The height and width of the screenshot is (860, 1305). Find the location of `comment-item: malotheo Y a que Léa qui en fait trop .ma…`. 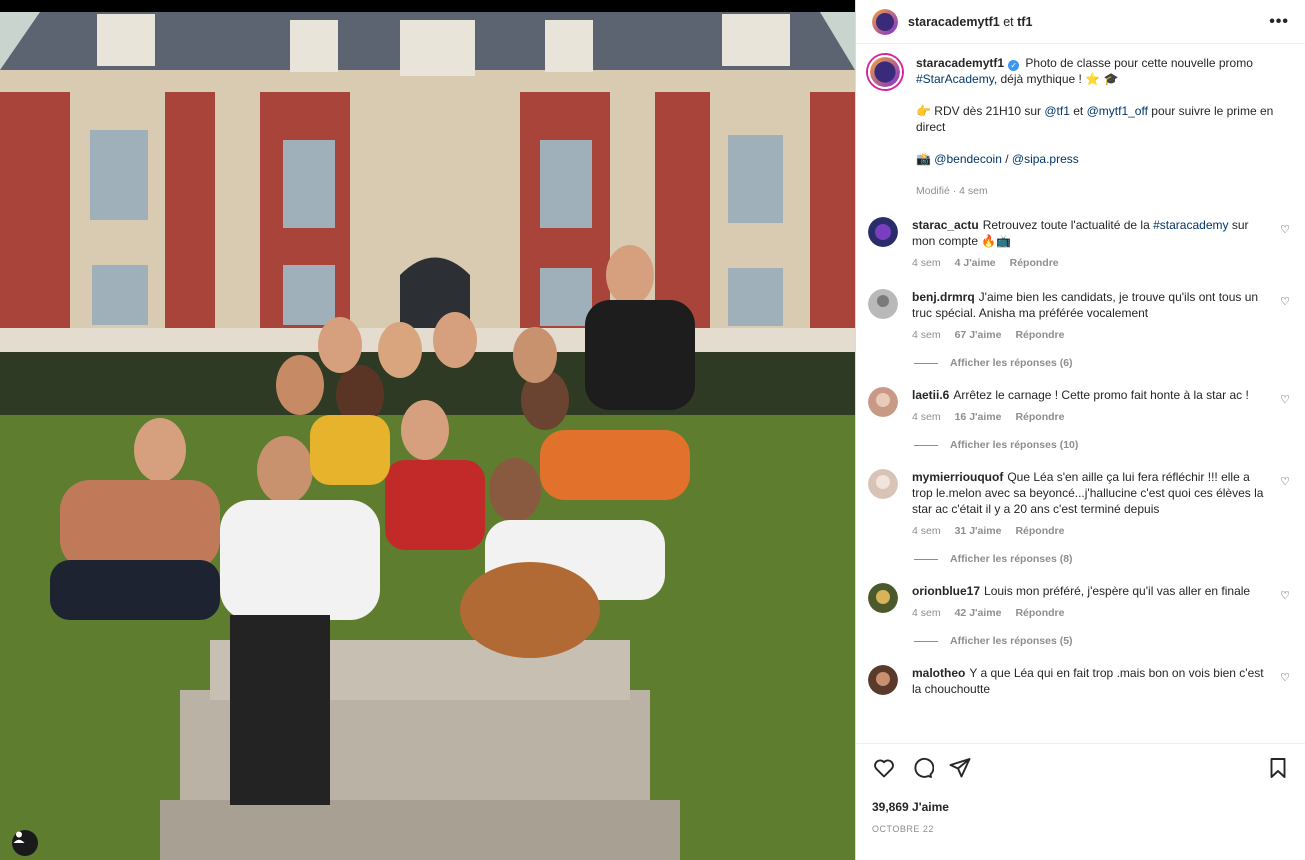

comment-item: malotheo Y a que Léa qui en fait trop .ma… is located at coordinates (1079, 681).